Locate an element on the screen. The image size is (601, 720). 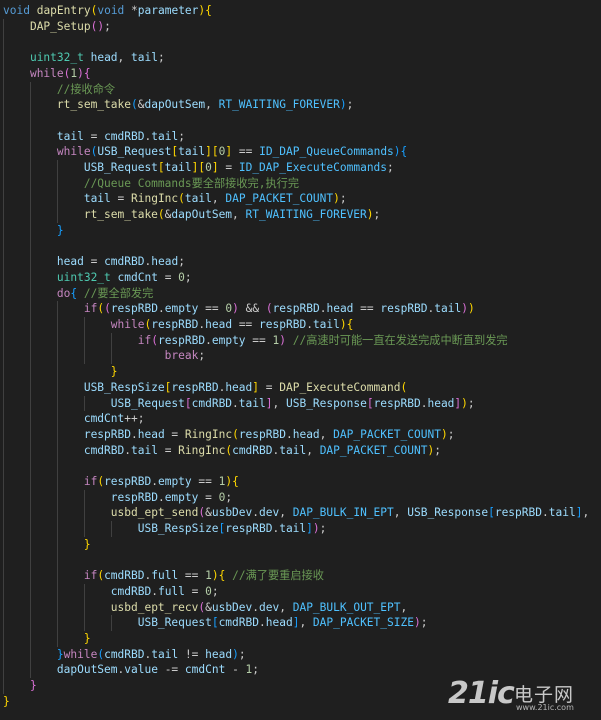
code-line: tail = RingInc(tail, DAP_PACKET_COUNT); is located at coordinates (175, 199).